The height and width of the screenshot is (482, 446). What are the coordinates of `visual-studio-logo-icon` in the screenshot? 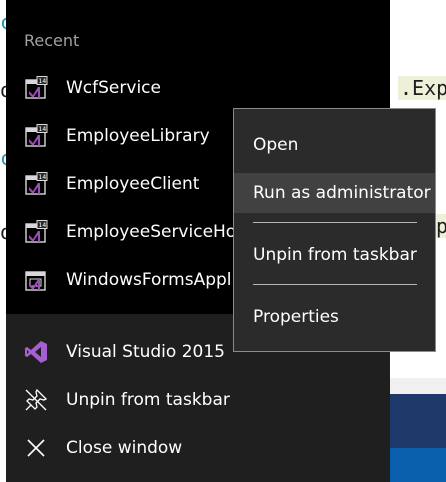 It's located at (36, 352).